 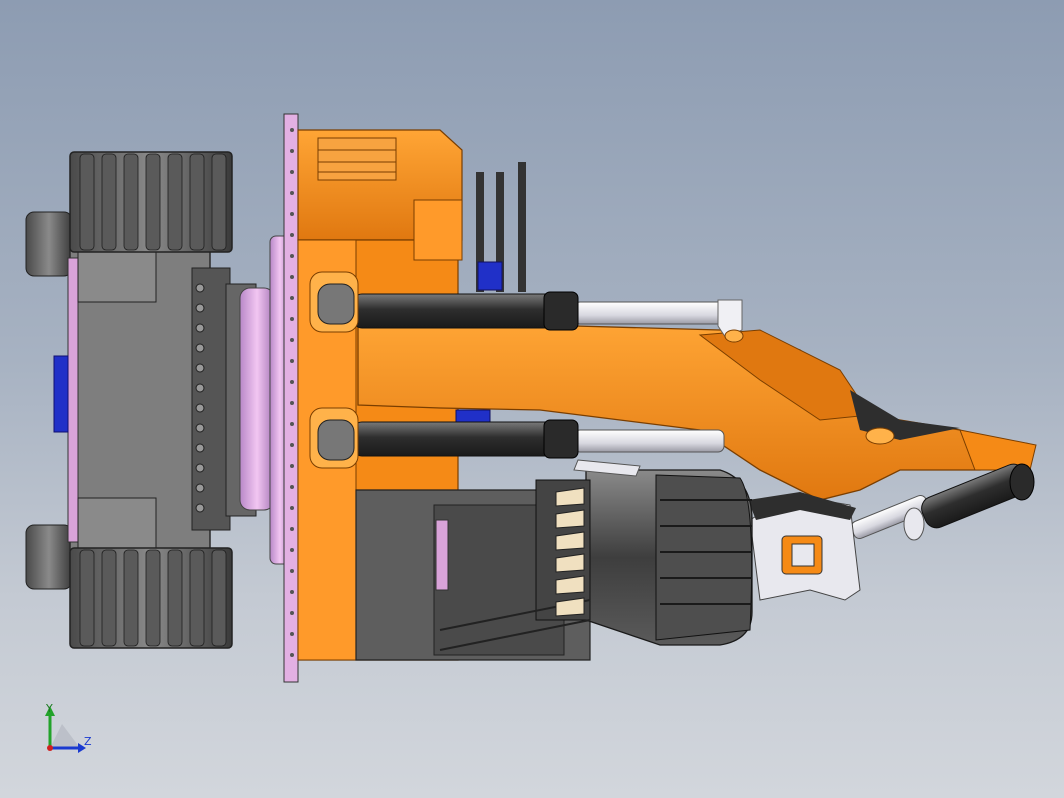 What do you see at coordinates (88, 741) in the screenshot?
I see `z-axis-label: Z` at bounding box center [88, 741].